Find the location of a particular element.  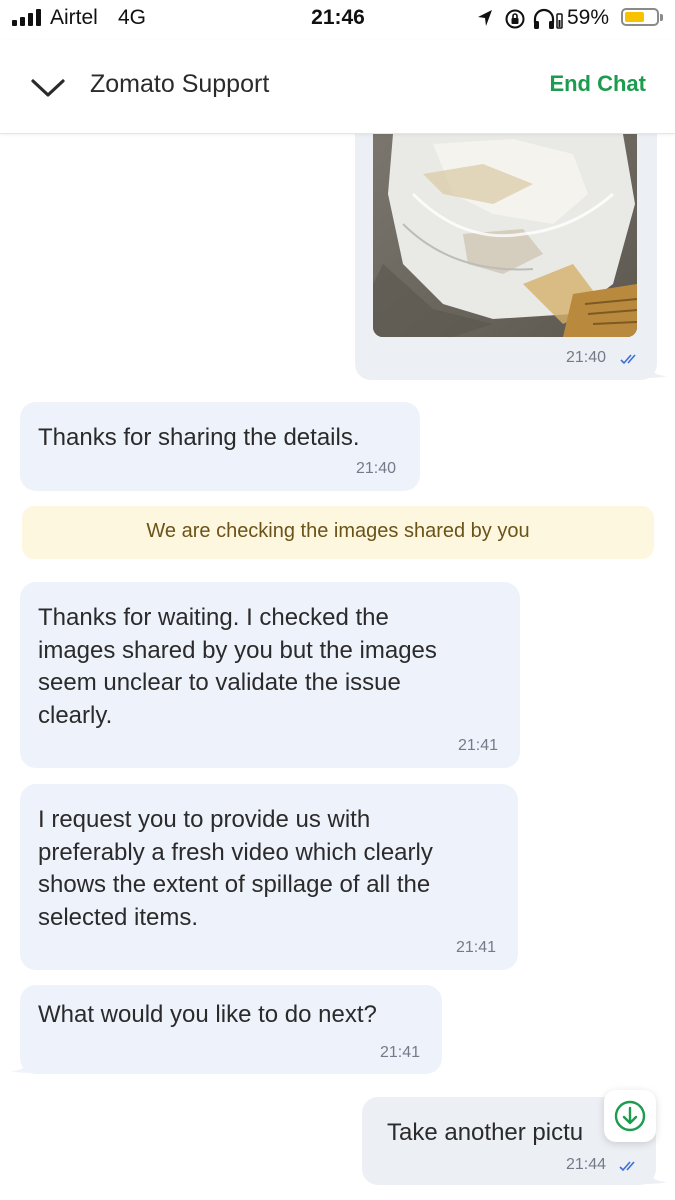

end-chat-button: End Chat is located at coordinates (588, 84).